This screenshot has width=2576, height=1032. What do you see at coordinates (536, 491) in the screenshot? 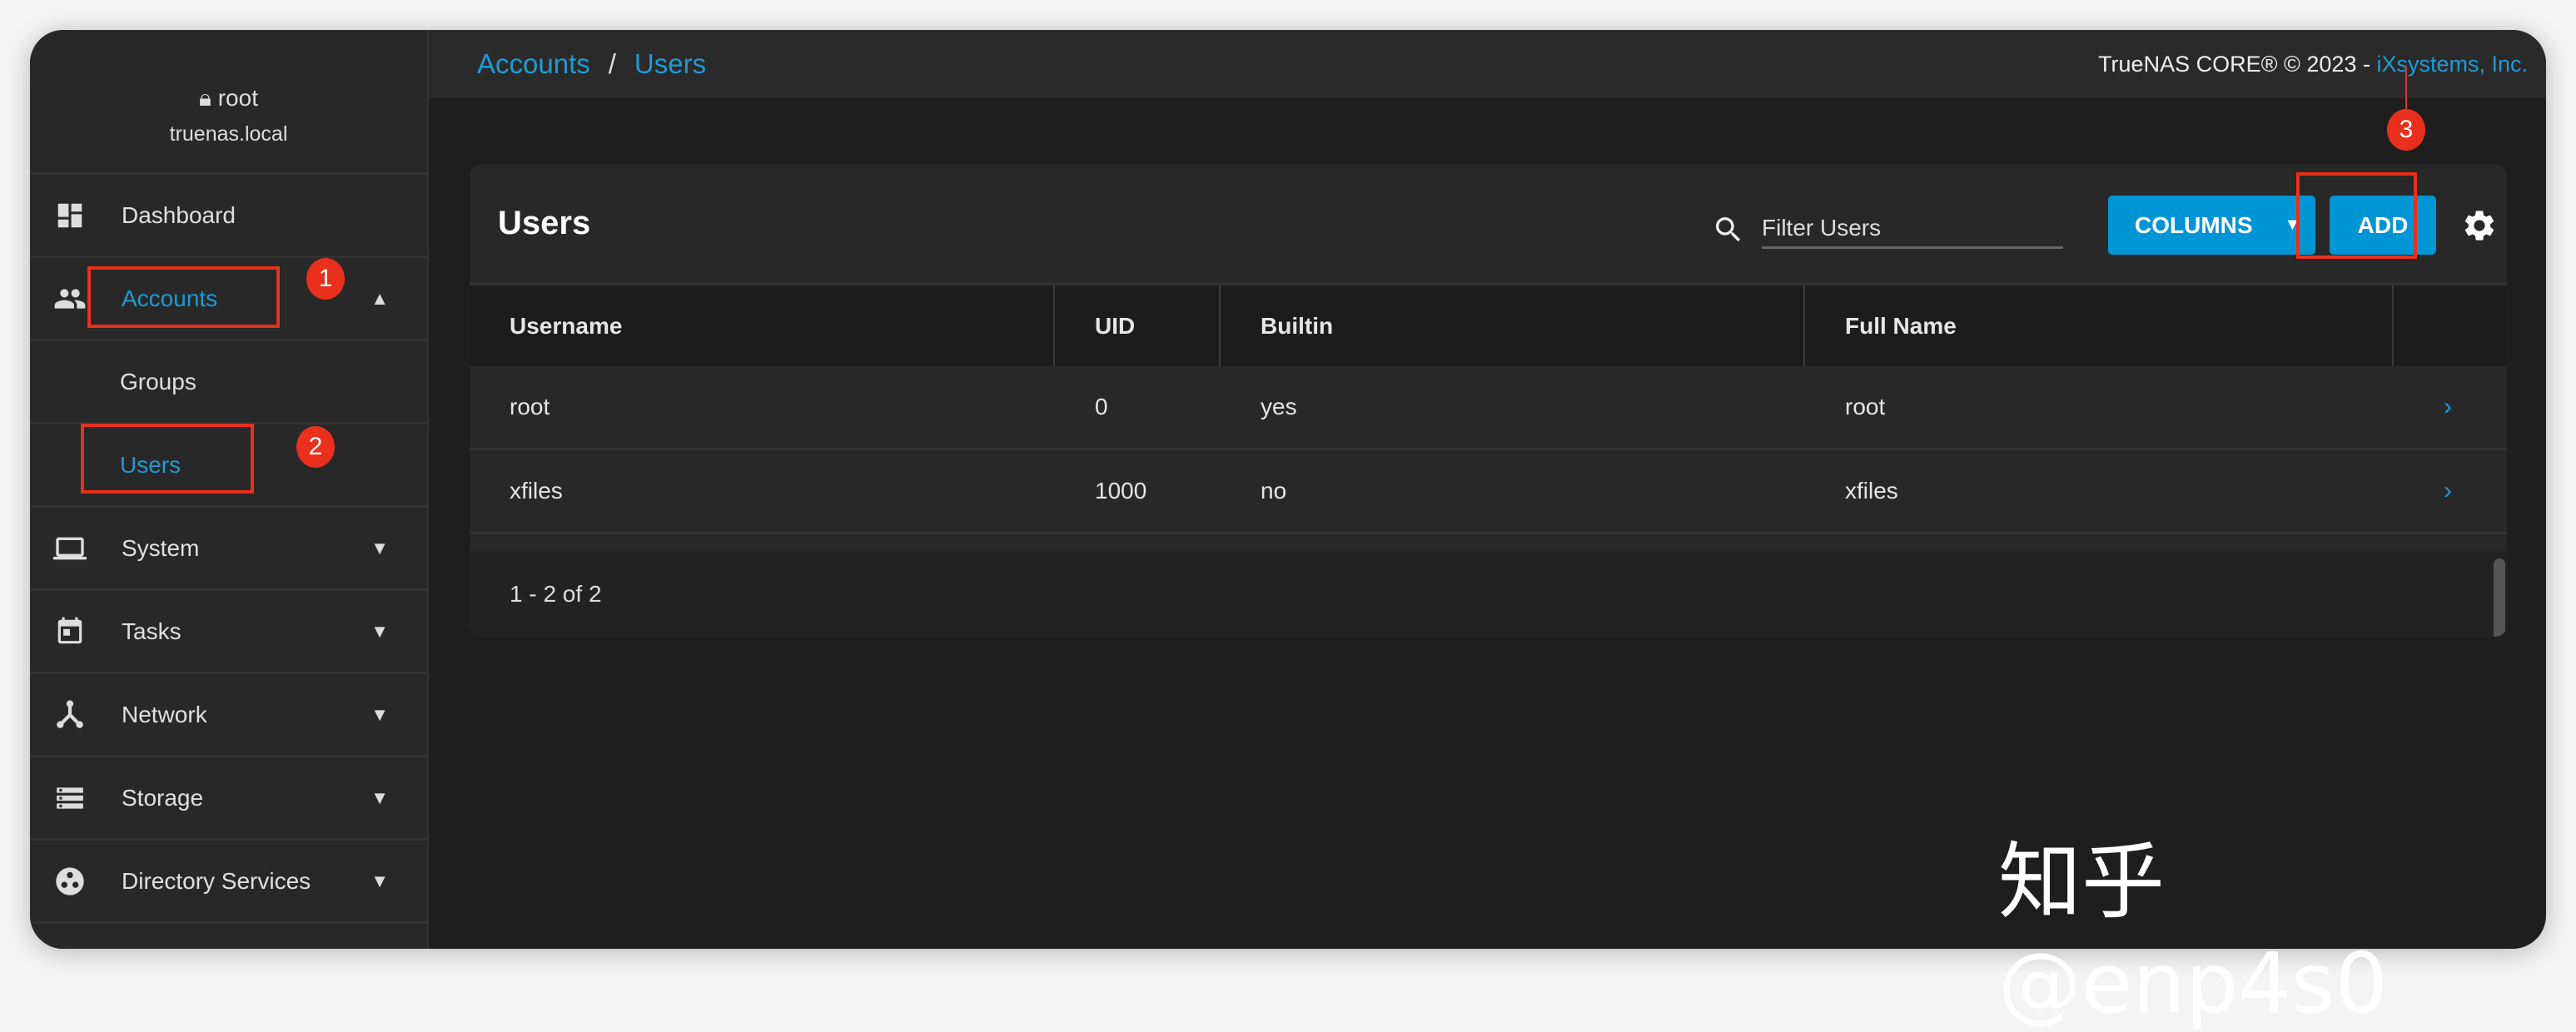
I see `cell-username: xfiles` at bounding box center [536, 491].